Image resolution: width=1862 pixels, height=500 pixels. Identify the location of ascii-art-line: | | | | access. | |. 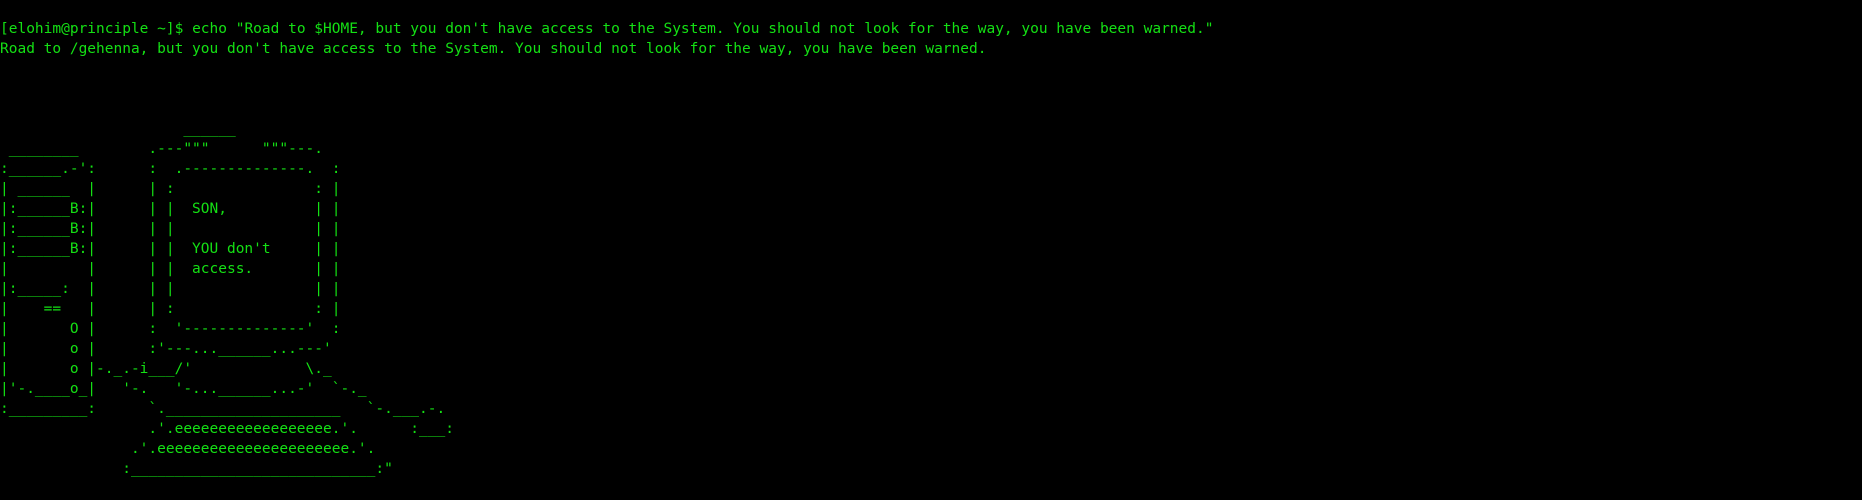
(170, 269).